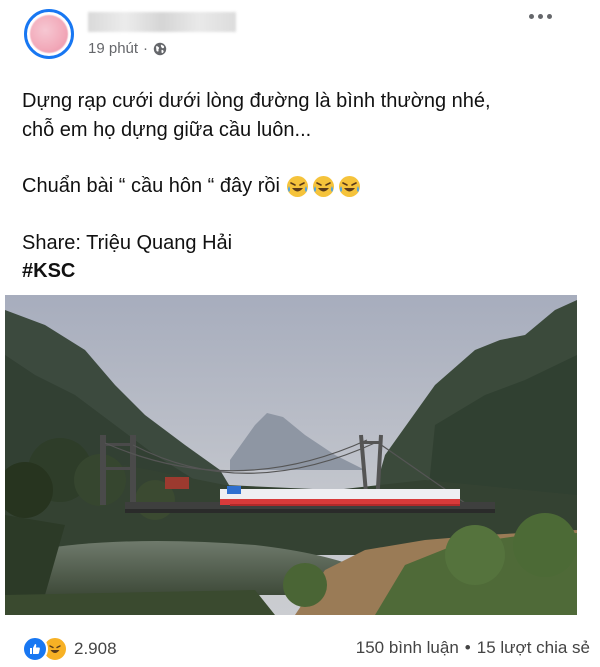 The height and width of the screenshot is (667, 600). What do you see at coordinates (95, 648) in the screenshot?
I see `reaction-count: 2.908` at bounding box center [95, 648].